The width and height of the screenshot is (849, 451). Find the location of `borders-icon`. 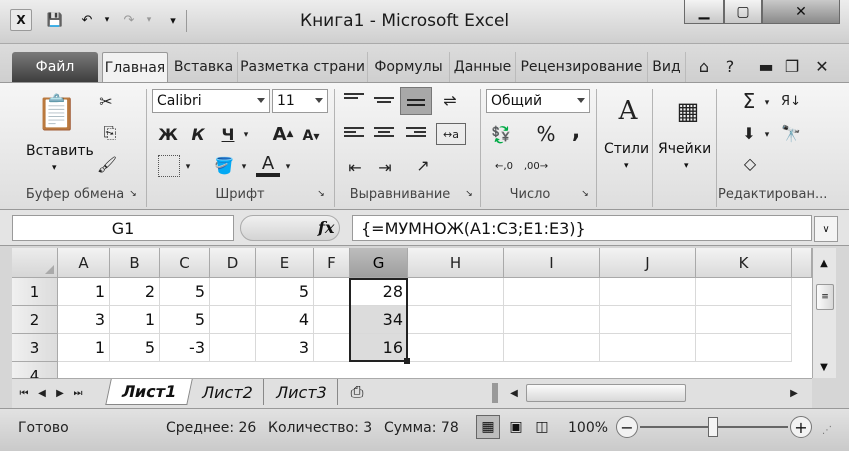

borders-icon is located at coordinates (169, 166).